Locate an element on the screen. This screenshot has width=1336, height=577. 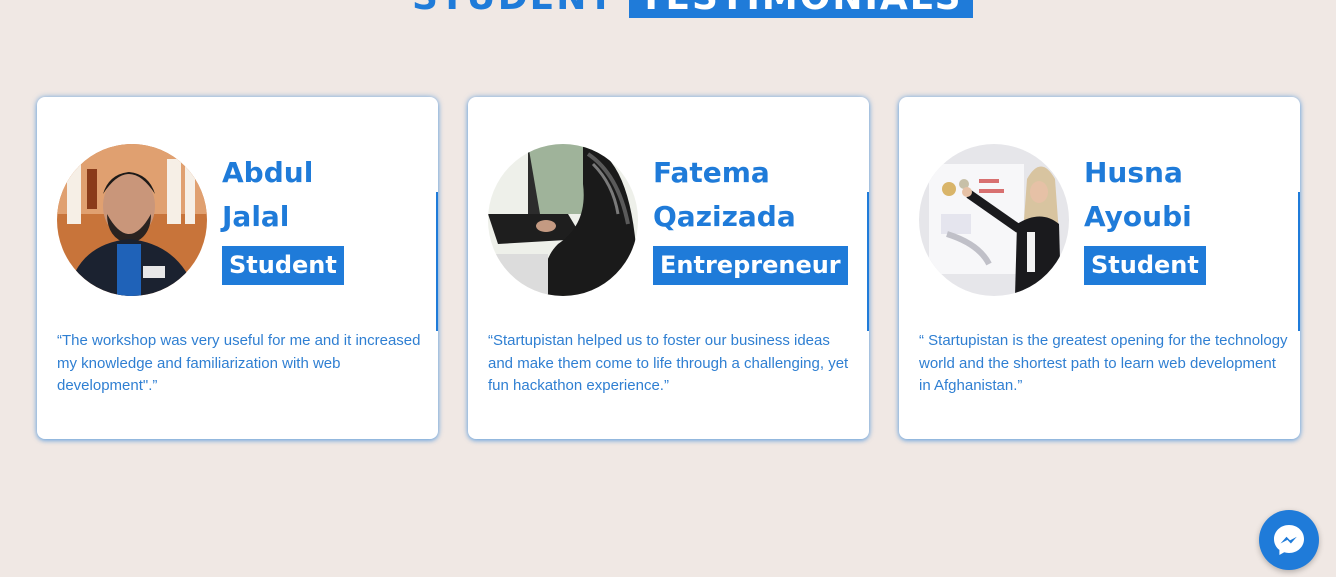
person-name: Fatema Qazizada is located at coordinates (753, 195).